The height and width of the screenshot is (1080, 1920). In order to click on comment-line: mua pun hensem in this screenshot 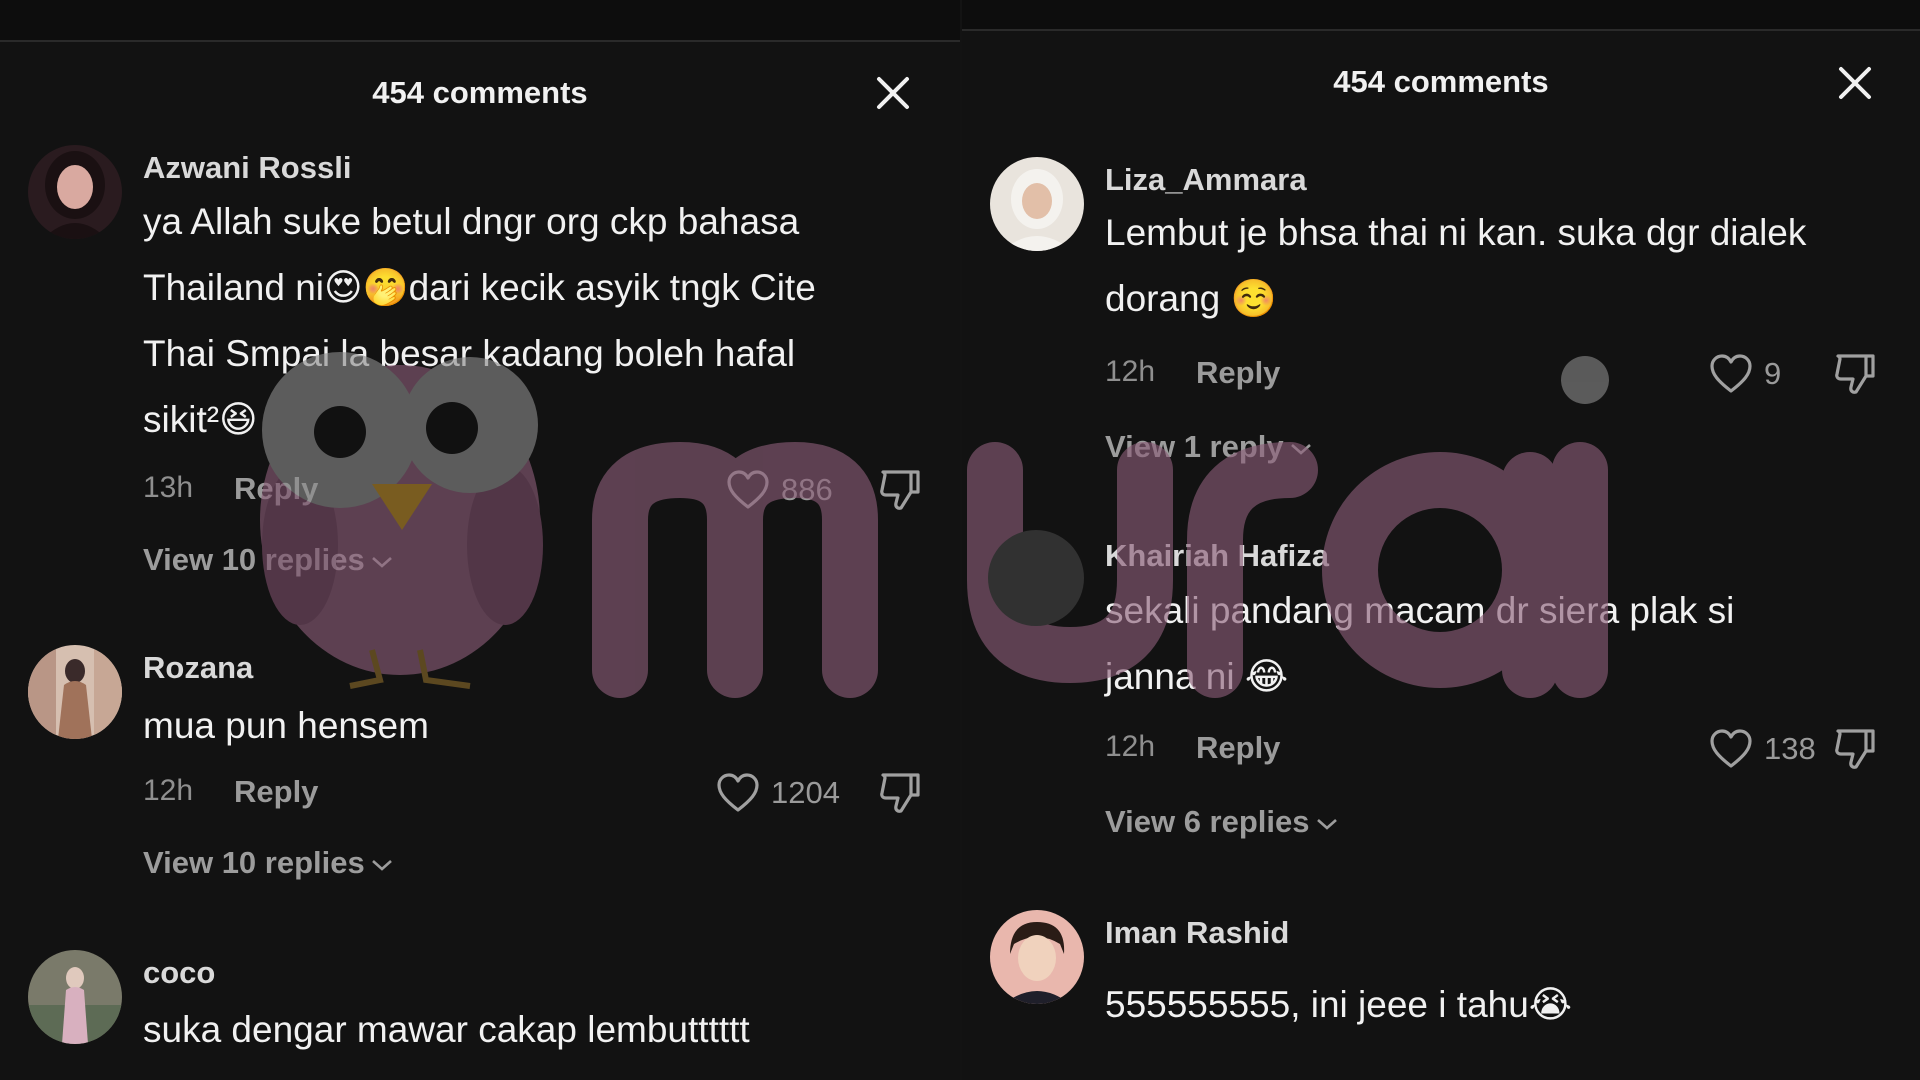, I will do `click(286, 725)`.